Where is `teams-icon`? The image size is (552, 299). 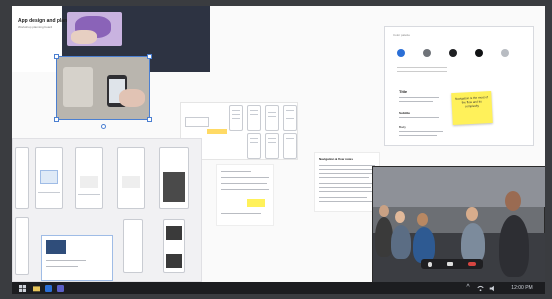
teams-icon is located at coordinates (60, 288).